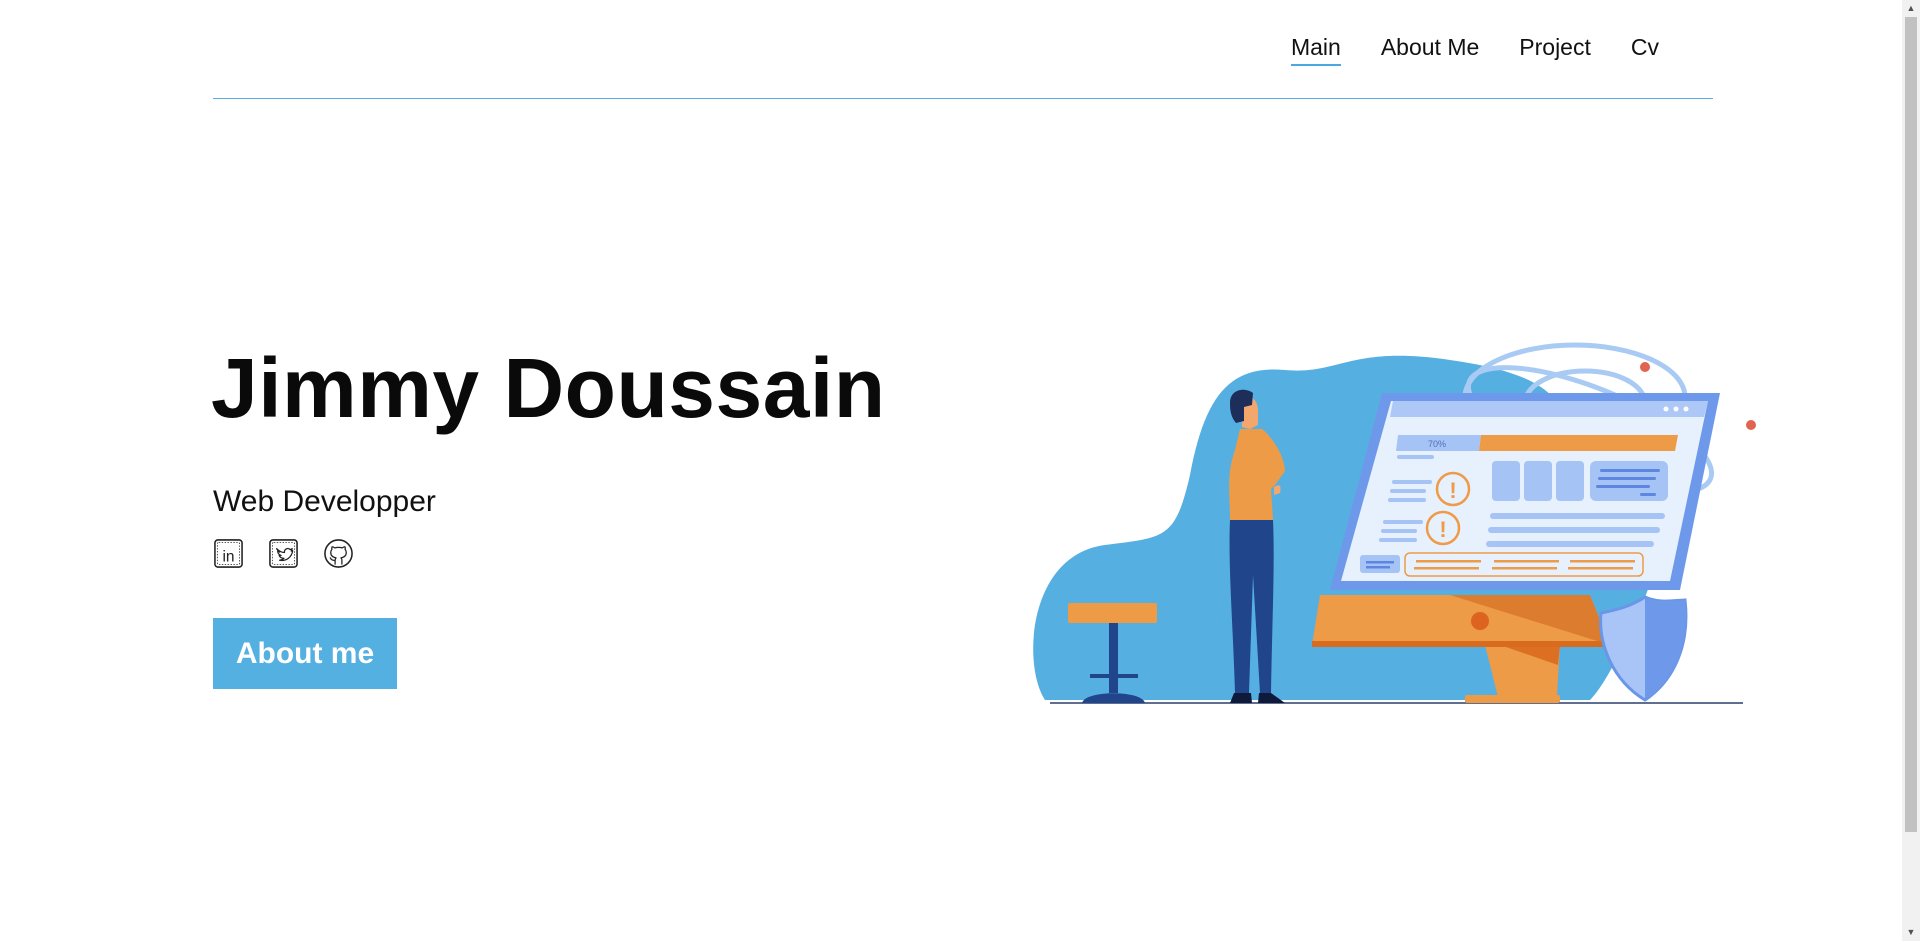 This screenshot has height=941, width=1920. What do you see at coordinates (1911, 8) in the screenshot?
I see `scroll-up-arrow-icon: ▲` at bounding box center [1911, 8].